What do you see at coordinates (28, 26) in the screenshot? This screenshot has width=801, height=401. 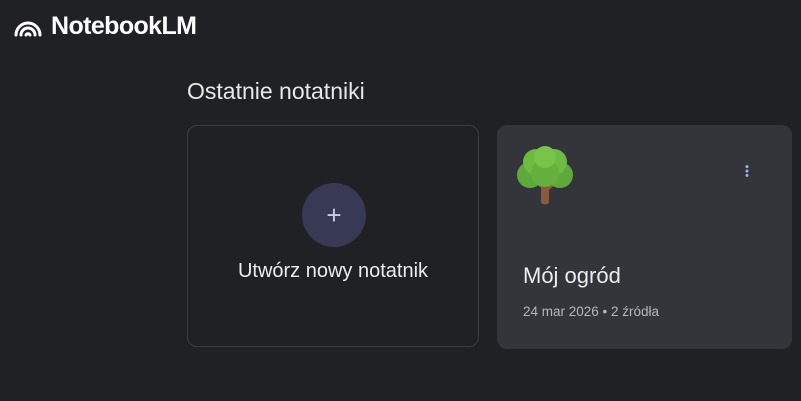 I see `notebooklm-logo-icon` at bounding box center [28, 26].